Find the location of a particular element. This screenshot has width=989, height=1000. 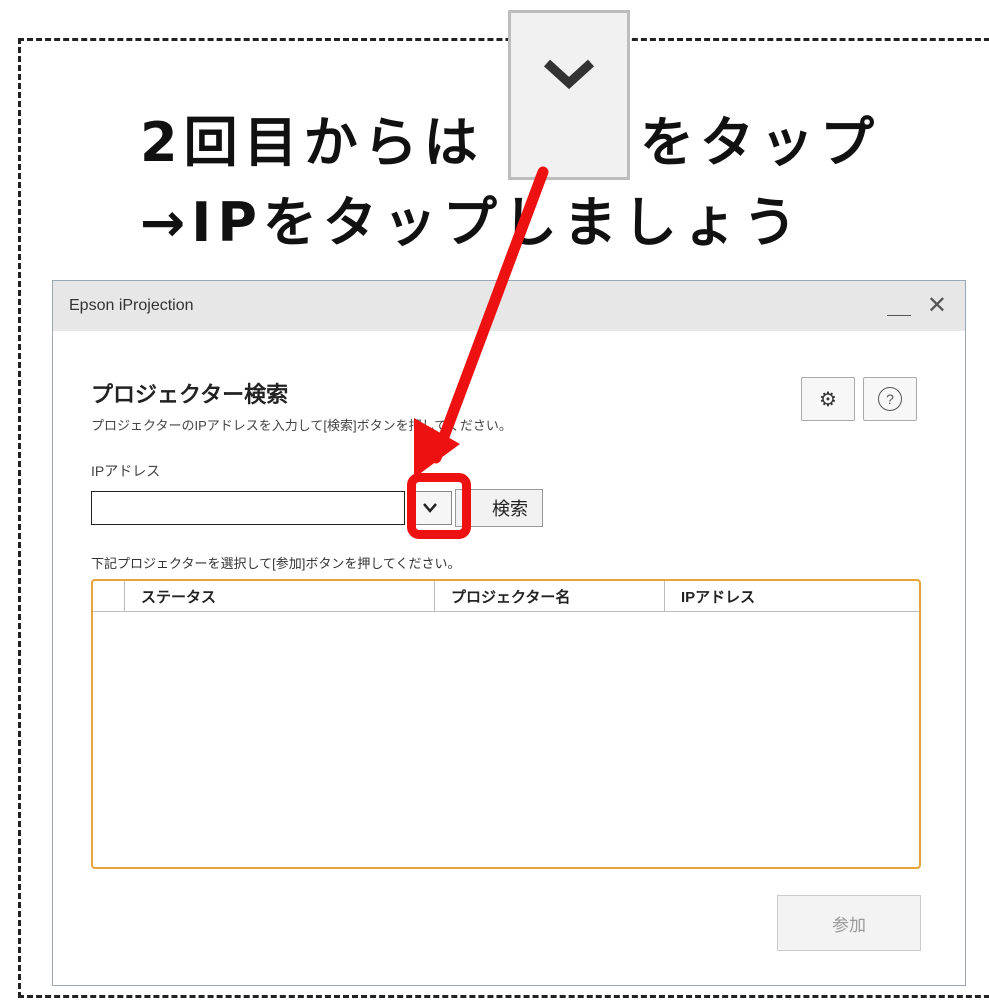

chevron-callout is located at coordinates (569, 95).